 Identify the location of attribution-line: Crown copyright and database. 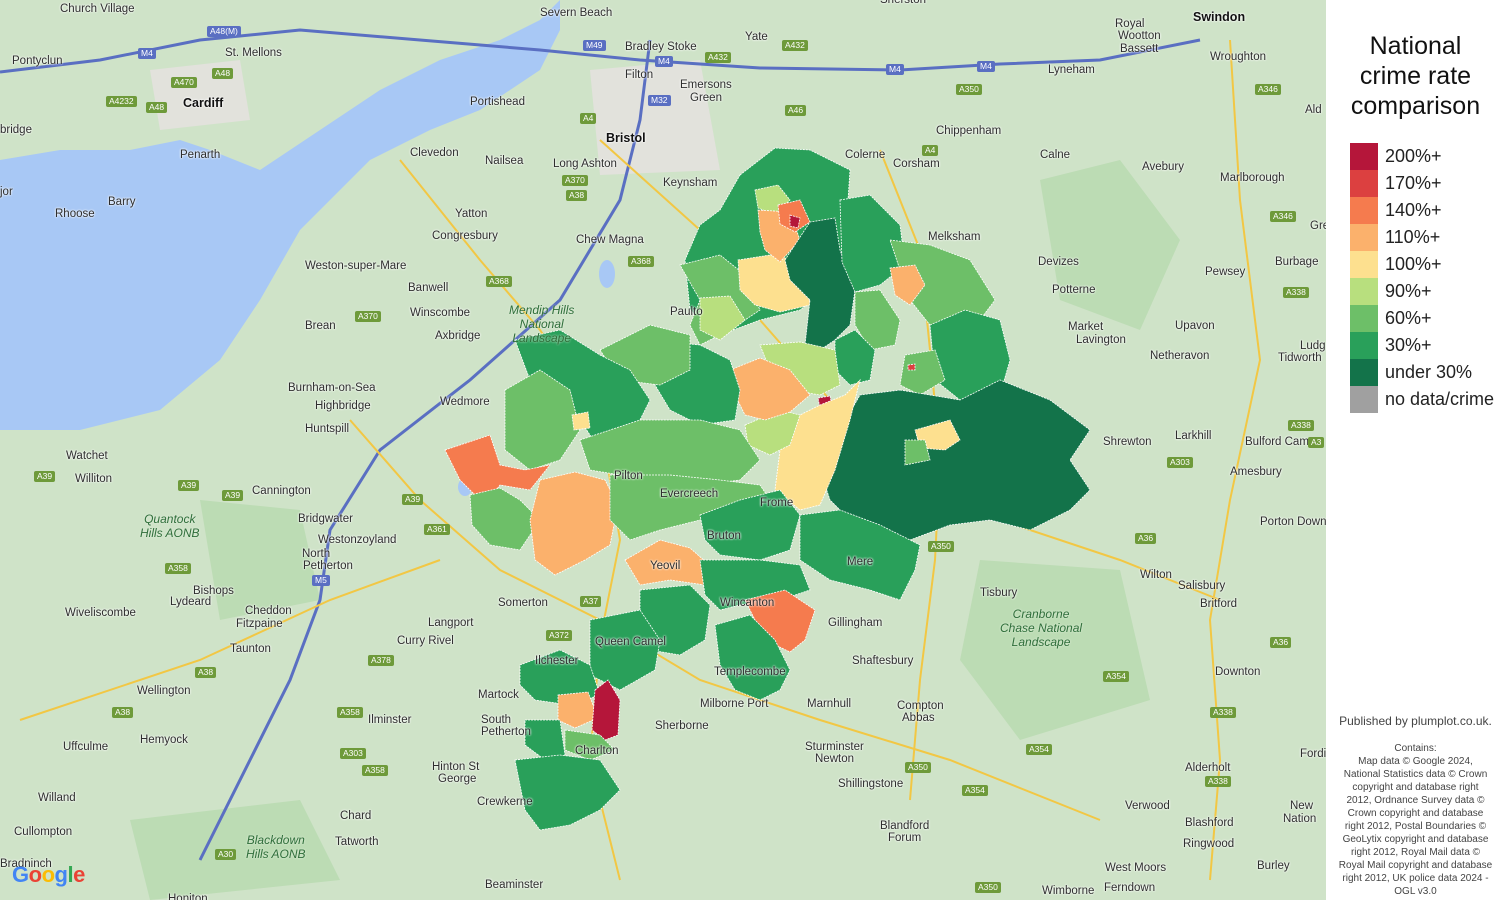
(1415, 813).